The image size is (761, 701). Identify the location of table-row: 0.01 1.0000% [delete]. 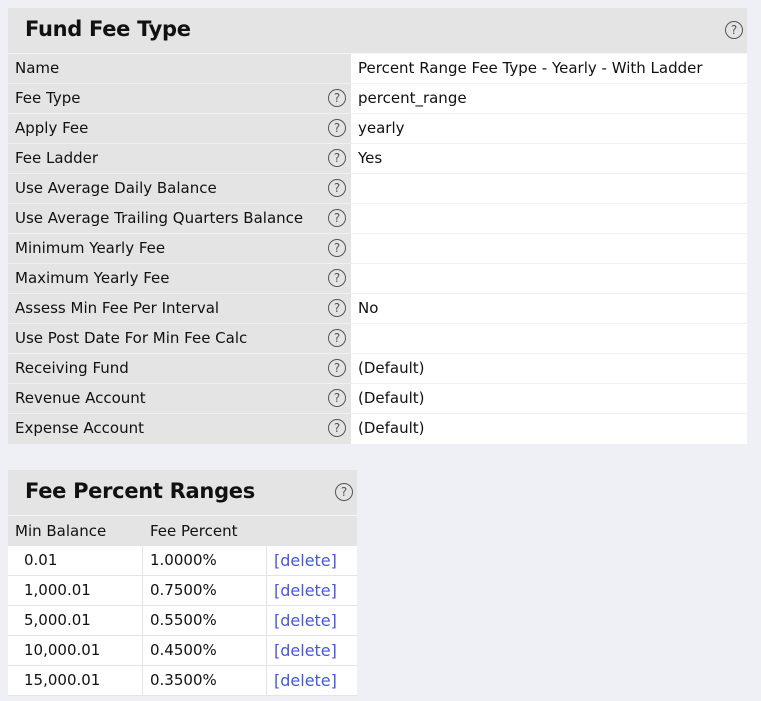
(182, 561).